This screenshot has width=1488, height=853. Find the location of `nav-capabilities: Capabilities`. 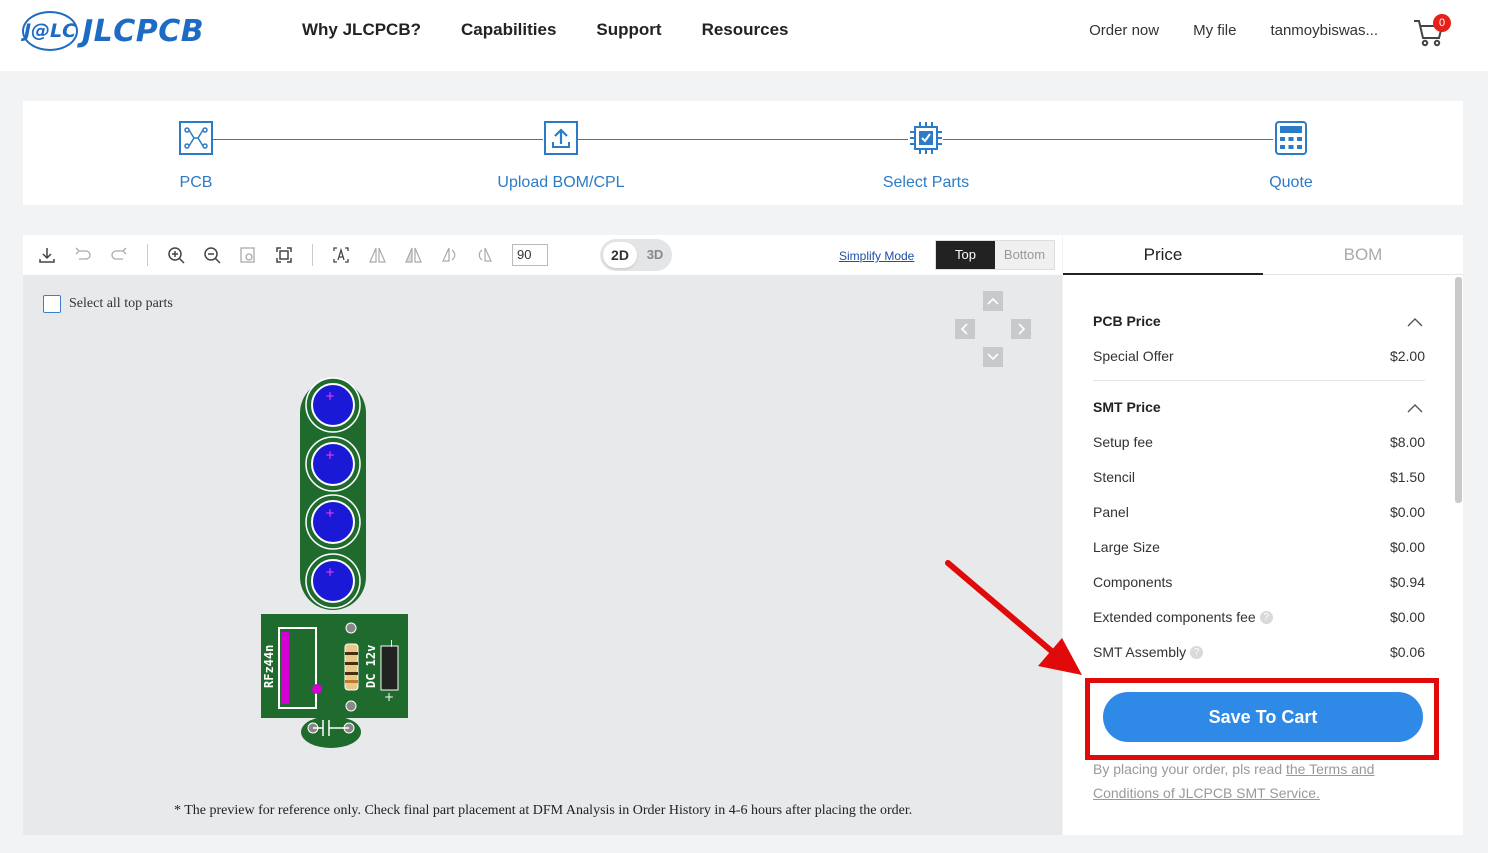

nav-capabilities: Capabilities is located at coordinates (508, 30).